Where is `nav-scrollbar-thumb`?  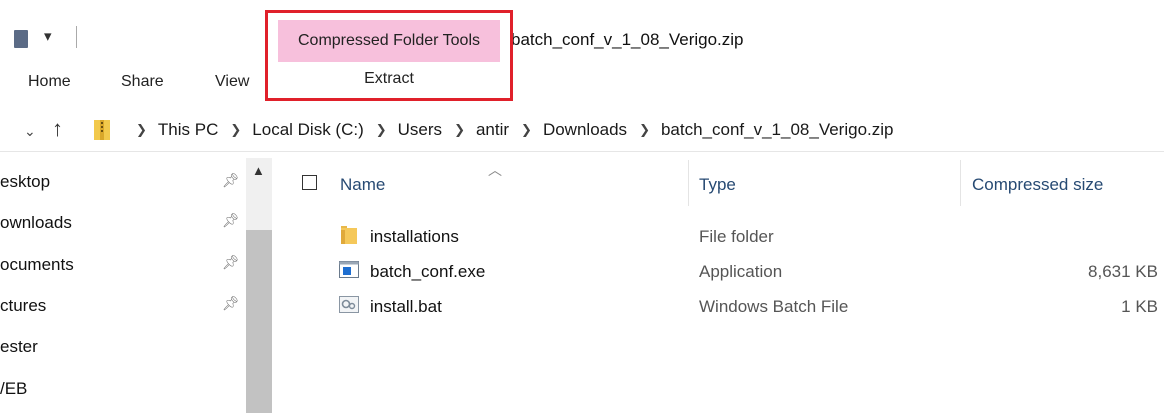 nav-scrollbar-thumb is located at coordinates (259, 321).